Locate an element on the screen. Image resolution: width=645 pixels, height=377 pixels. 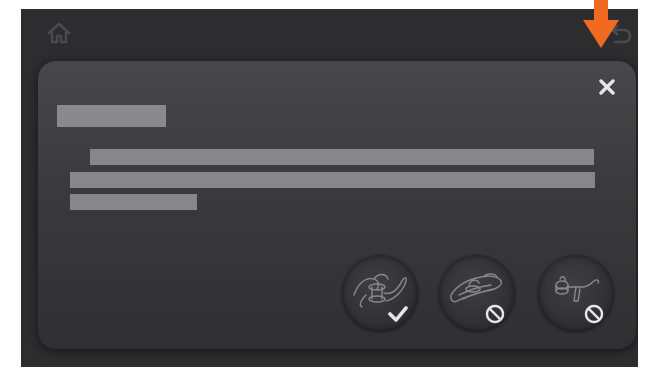
arrow-down-icon is located at coordinates (601, 24).